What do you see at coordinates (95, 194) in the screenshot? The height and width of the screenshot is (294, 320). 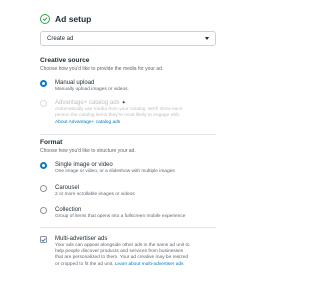 I see `option-desc: 2 or more scrollable images or videos` at bounding box center [95, 194].